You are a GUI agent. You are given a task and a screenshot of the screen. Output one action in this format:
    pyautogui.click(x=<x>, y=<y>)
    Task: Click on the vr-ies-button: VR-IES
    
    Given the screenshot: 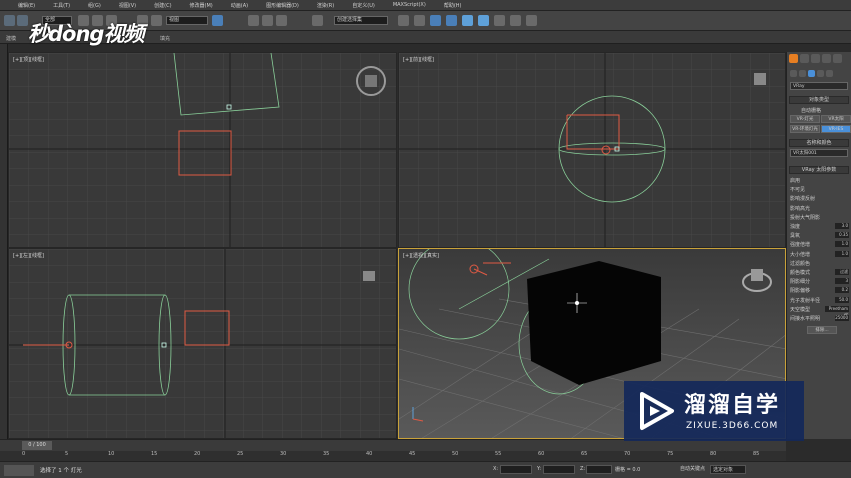 What is the action you would take?
    pyautogui.click(x=836, y=129)
    